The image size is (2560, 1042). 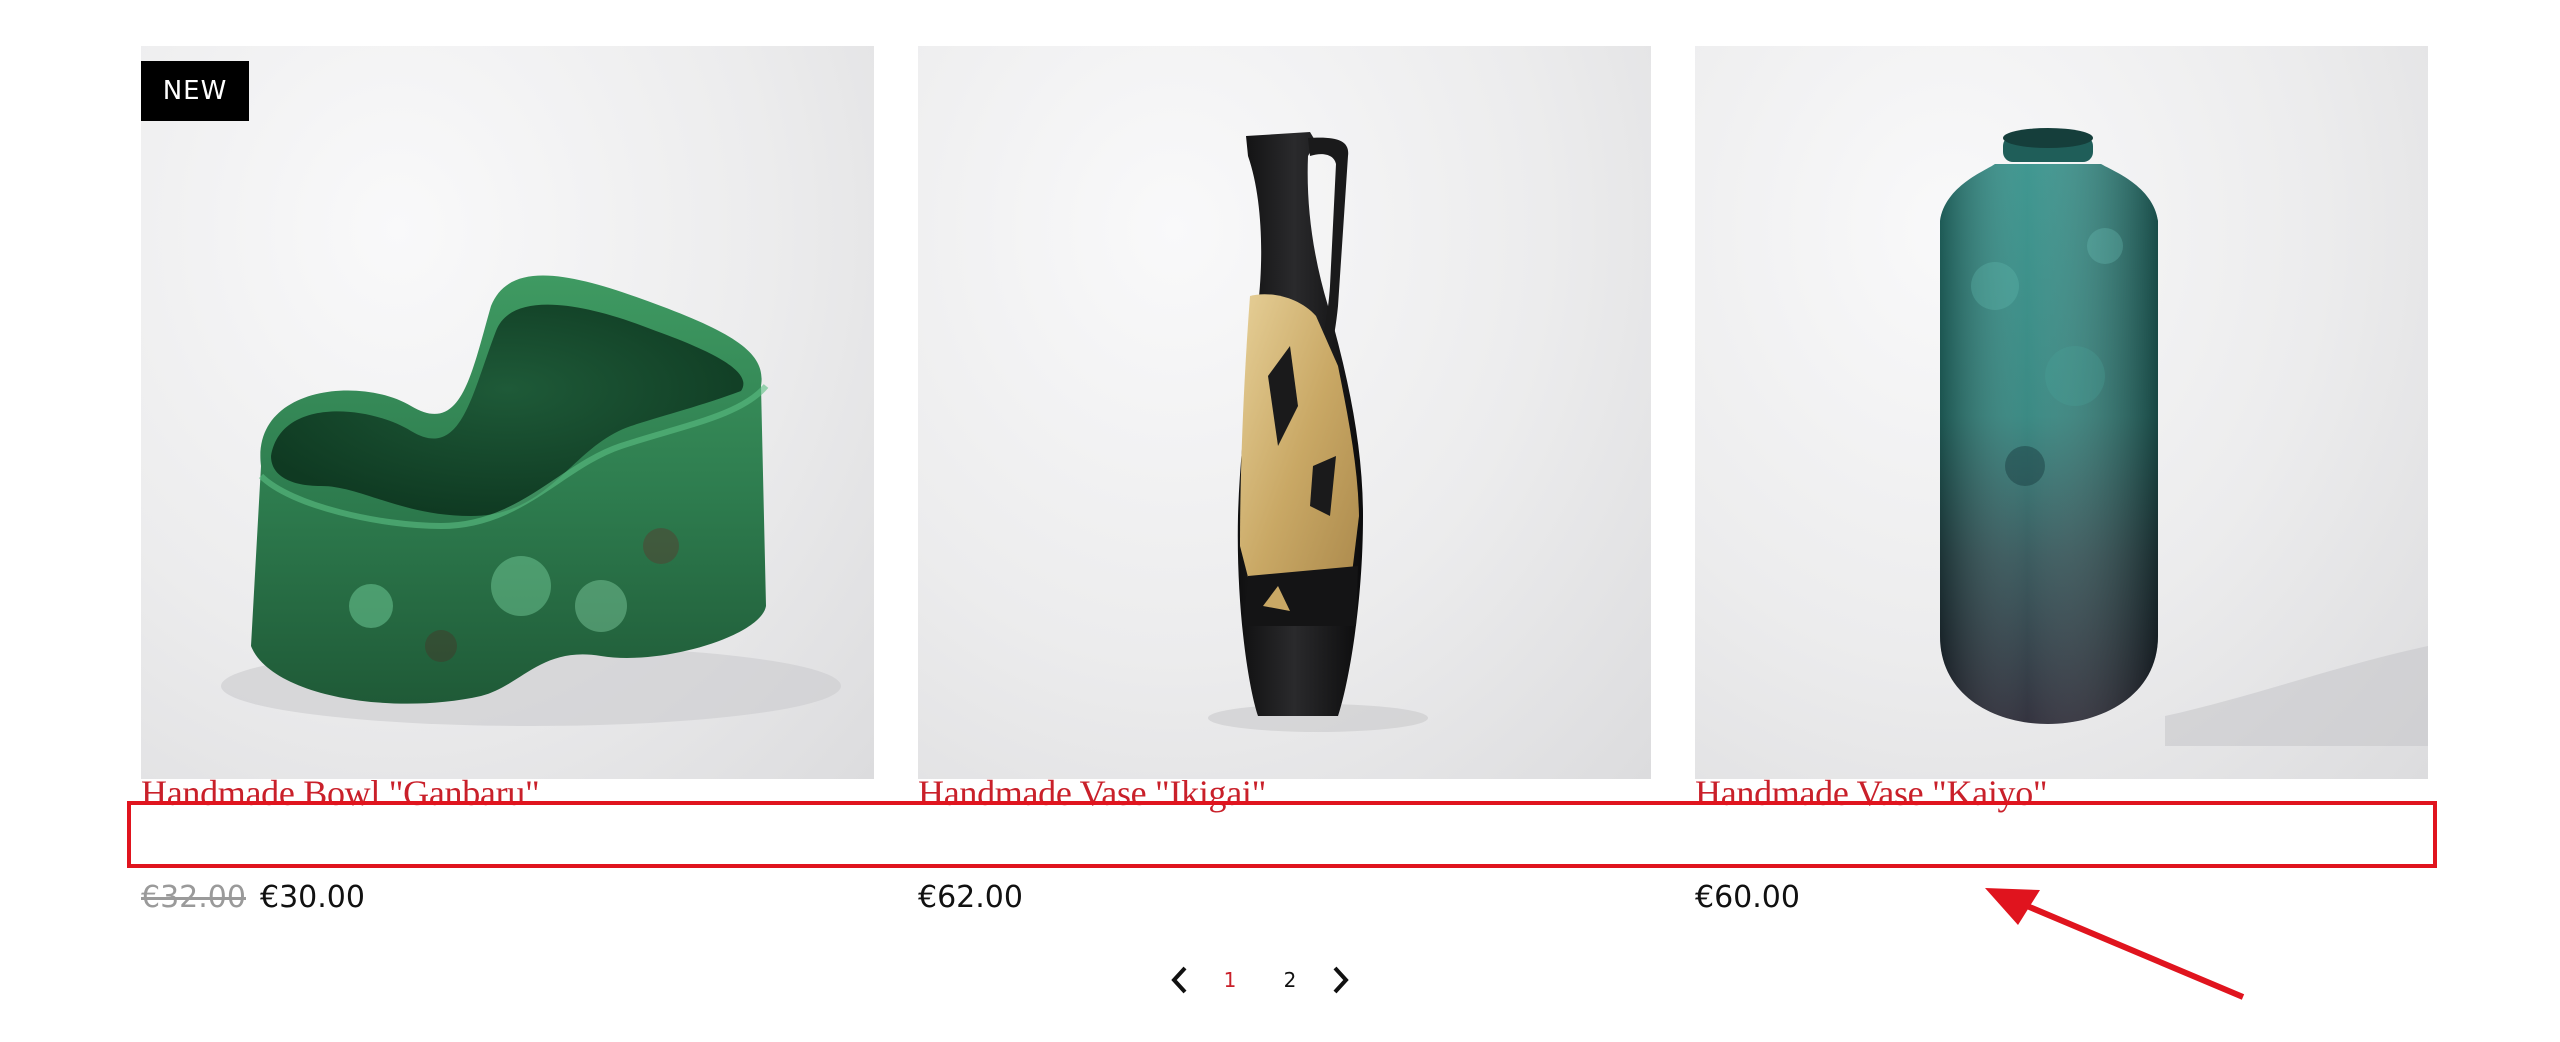 What do you see at coordinates (2184, 437) in the screenshot?
I see `teal-vase-illustration` at bounding box center [2184, 437].